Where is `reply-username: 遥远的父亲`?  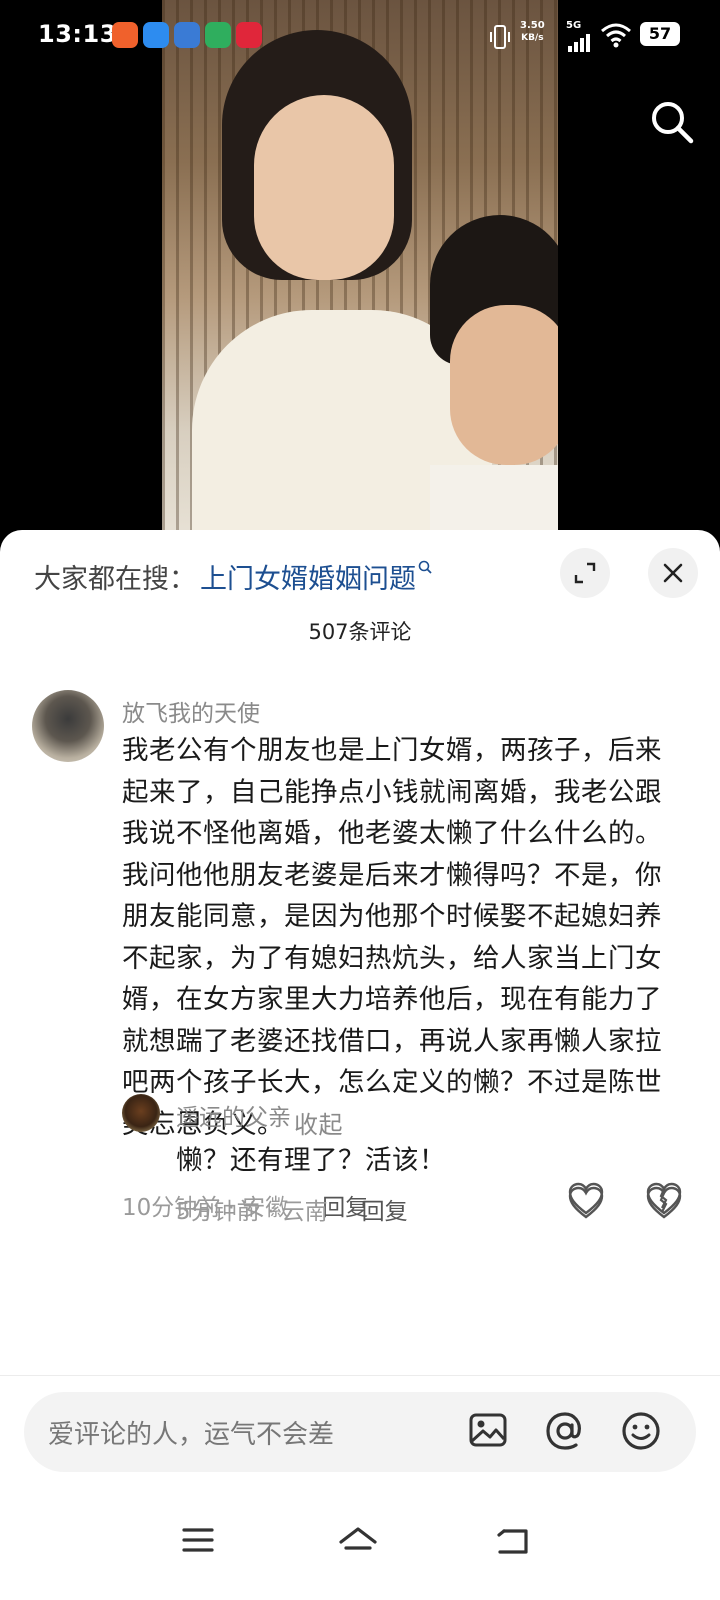
reply-username: 遥远的父亲 is located at coordinates (233, 1115).